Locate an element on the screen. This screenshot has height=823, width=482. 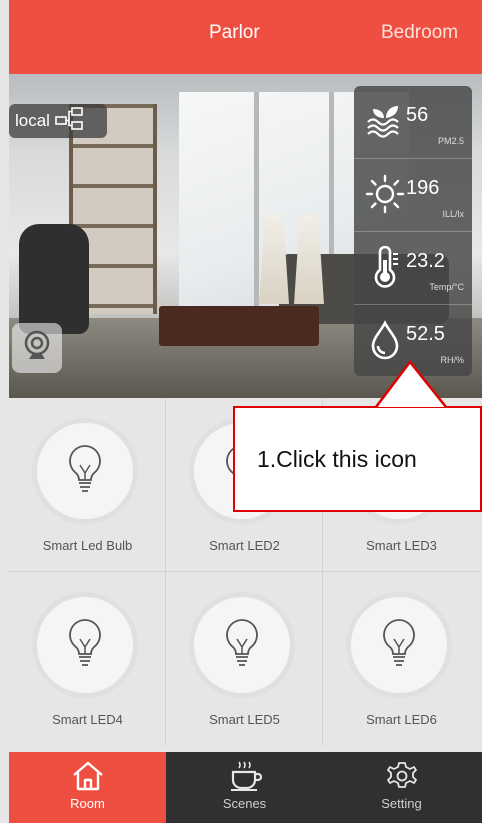
nav-setting: Setting is located at coordinates (401, 787).